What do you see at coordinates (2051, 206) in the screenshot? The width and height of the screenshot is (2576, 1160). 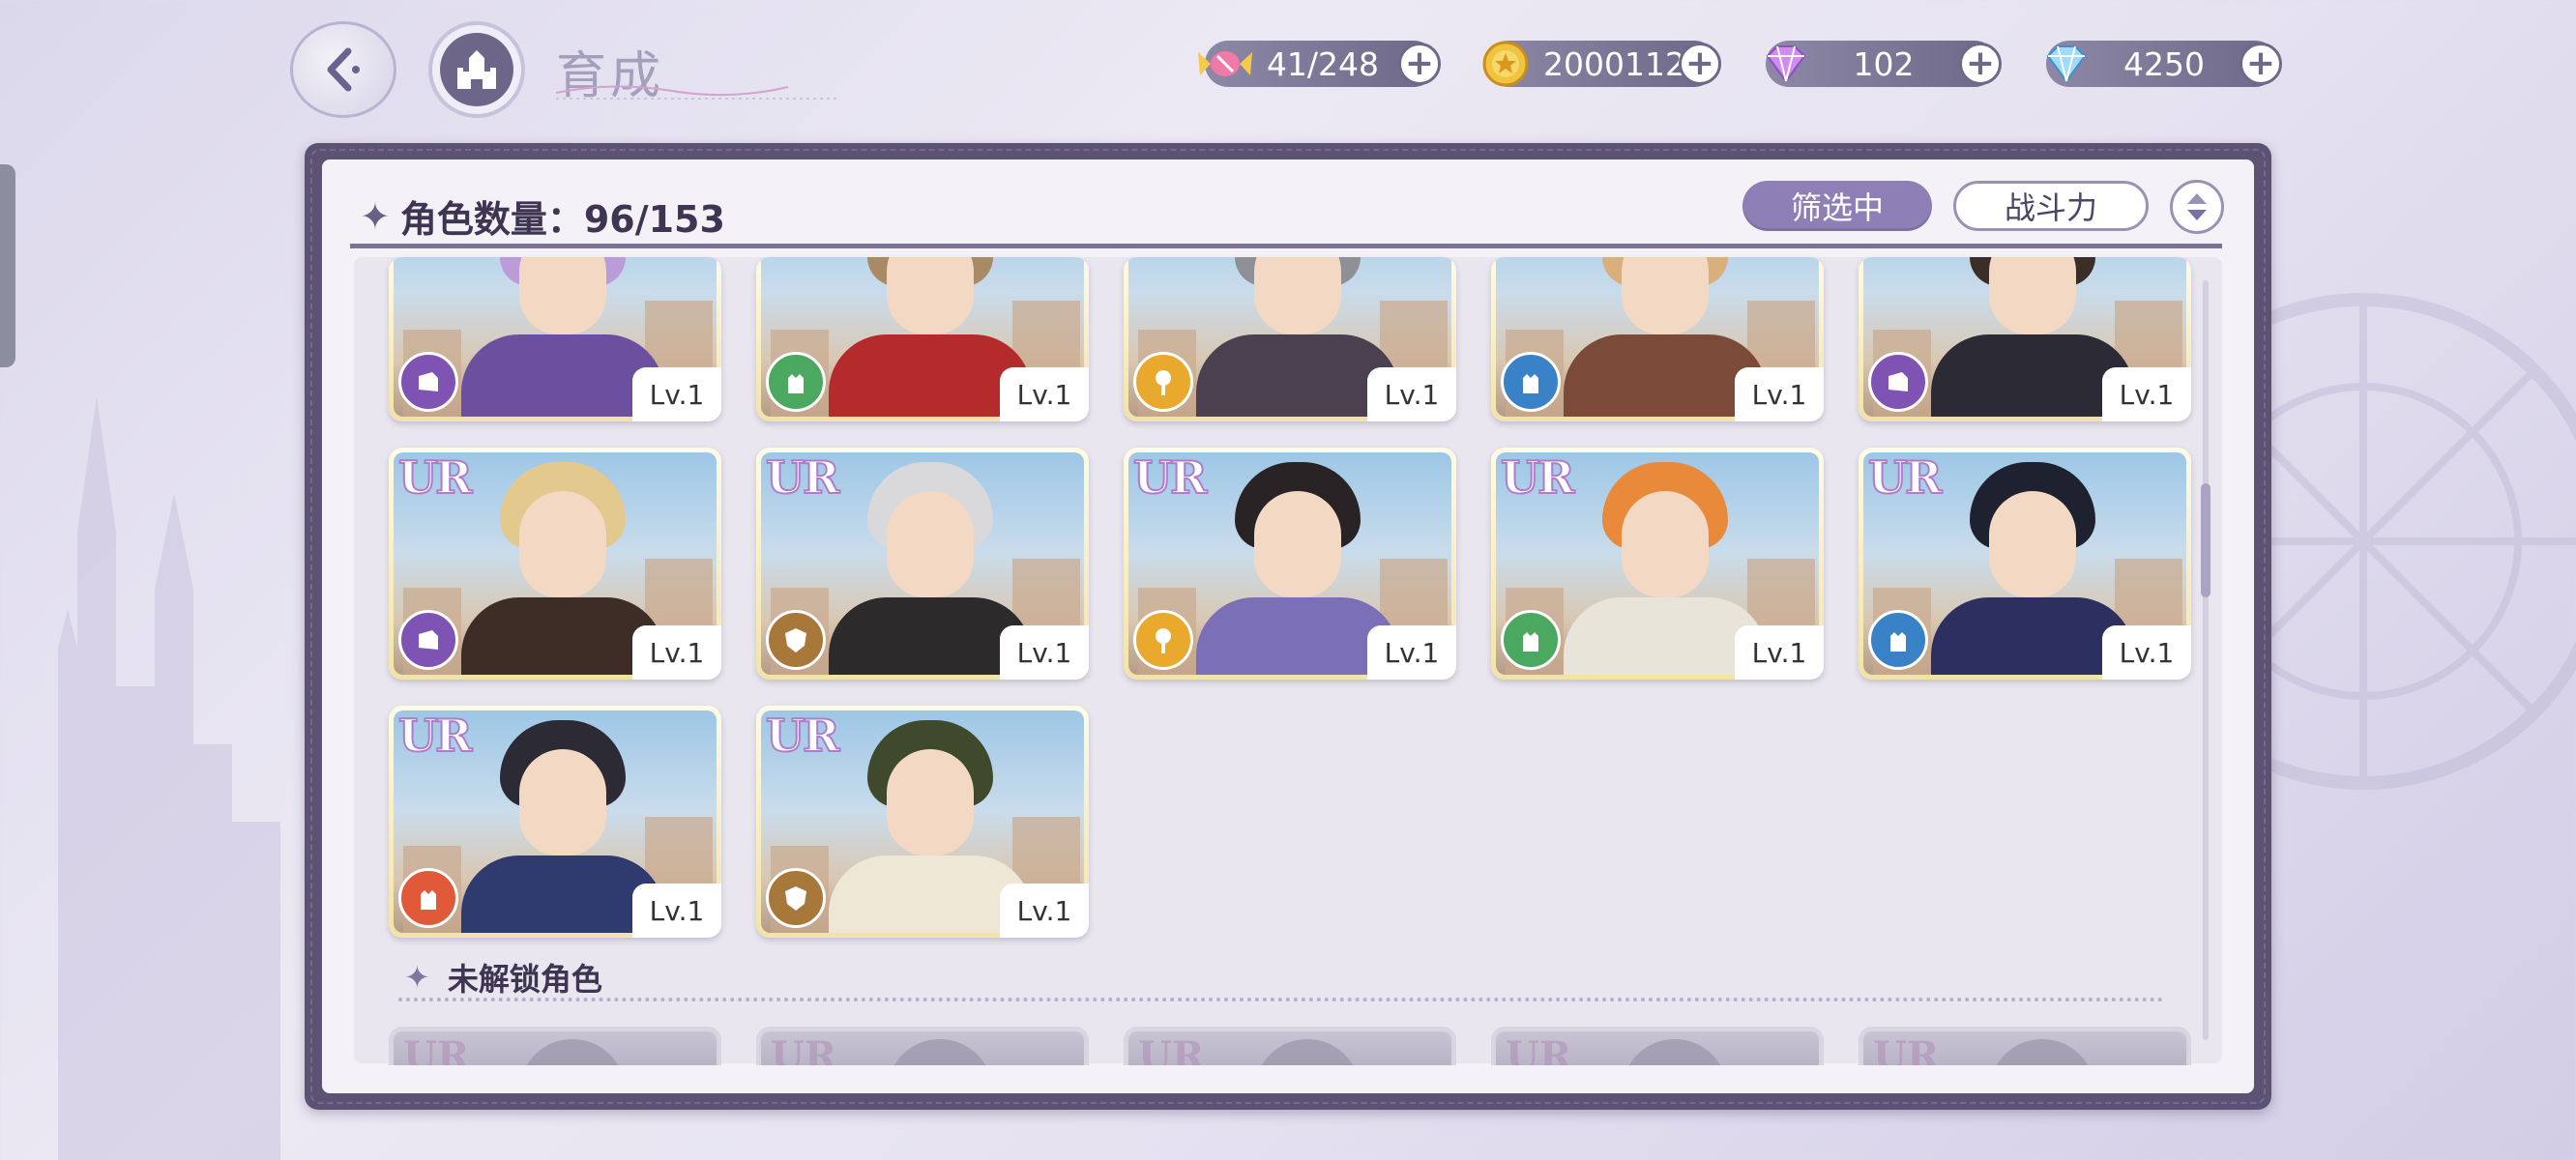 I see `sort-button: 战斗力` at bounding box center [2051, 206].